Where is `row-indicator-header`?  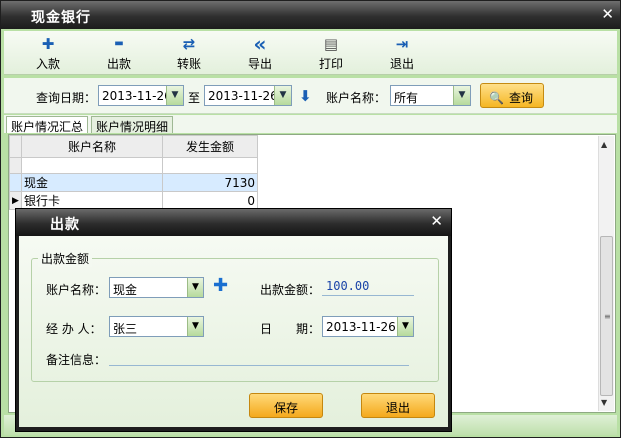 row-indicator-header is located at coordinates (15, 146).